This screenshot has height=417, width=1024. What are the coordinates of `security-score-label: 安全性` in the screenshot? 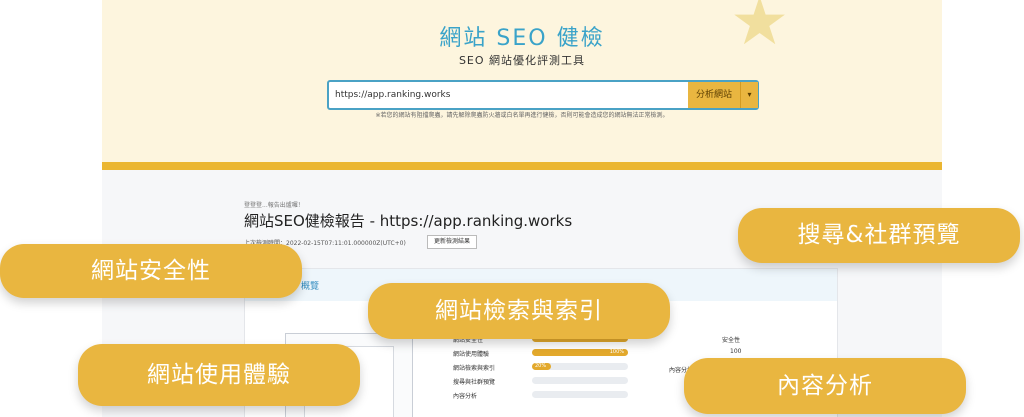 It's located at (731, 340).